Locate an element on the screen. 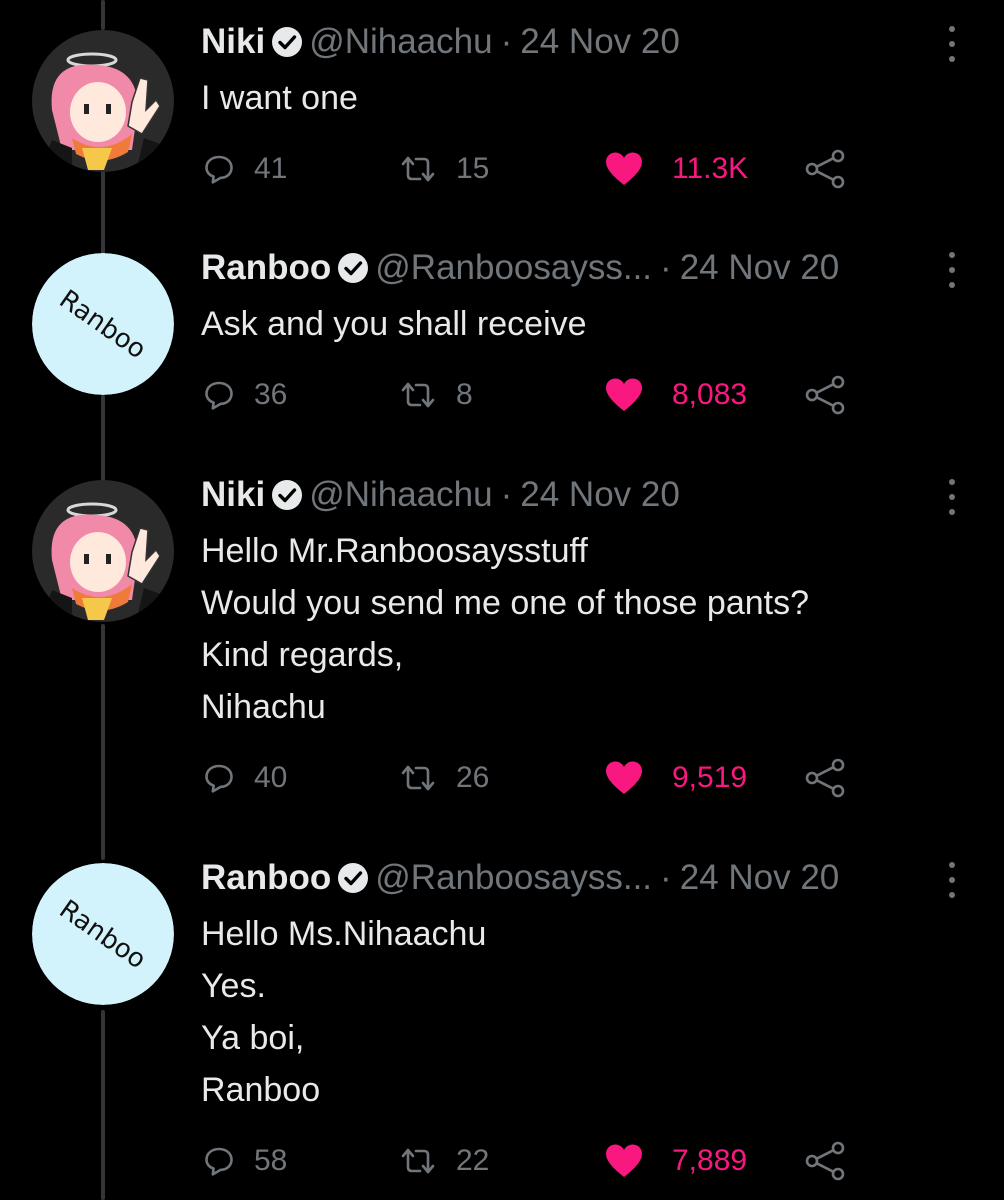 The image size is (1004, 1200). tweet-text-line: Hello Ms.Nihaachu is located at coordinates (344, 934).